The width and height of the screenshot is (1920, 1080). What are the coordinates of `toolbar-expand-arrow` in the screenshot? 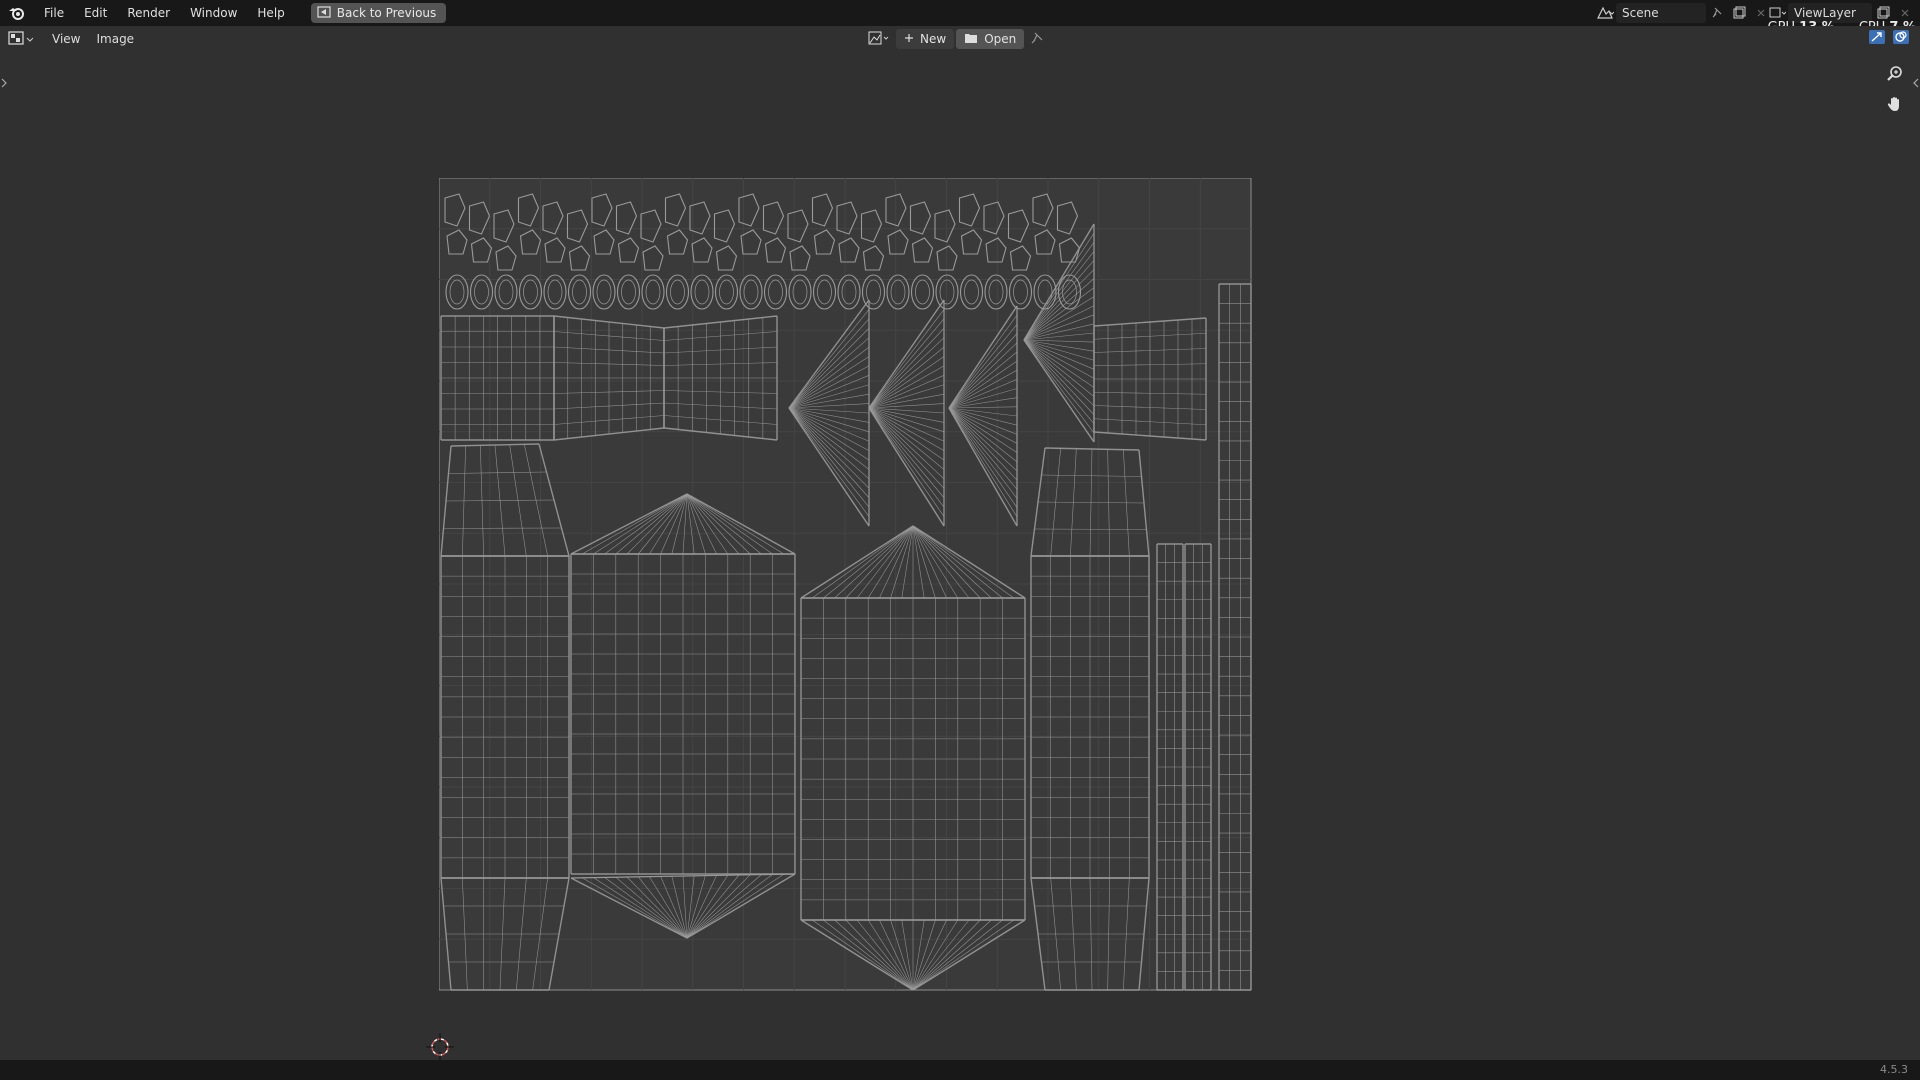 It's located at (4, 83).